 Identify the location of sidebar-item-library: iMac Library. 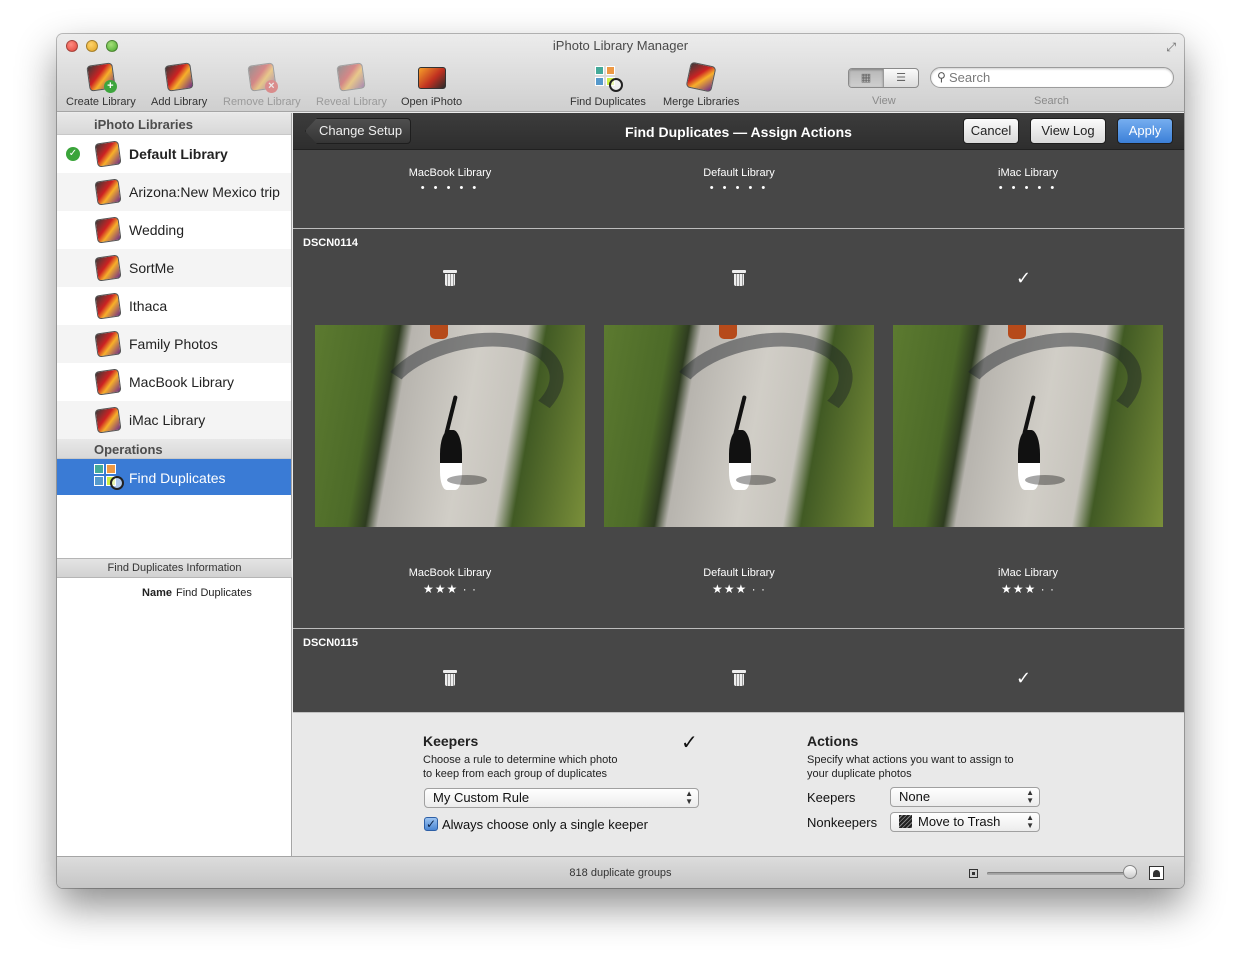
(174, 420).